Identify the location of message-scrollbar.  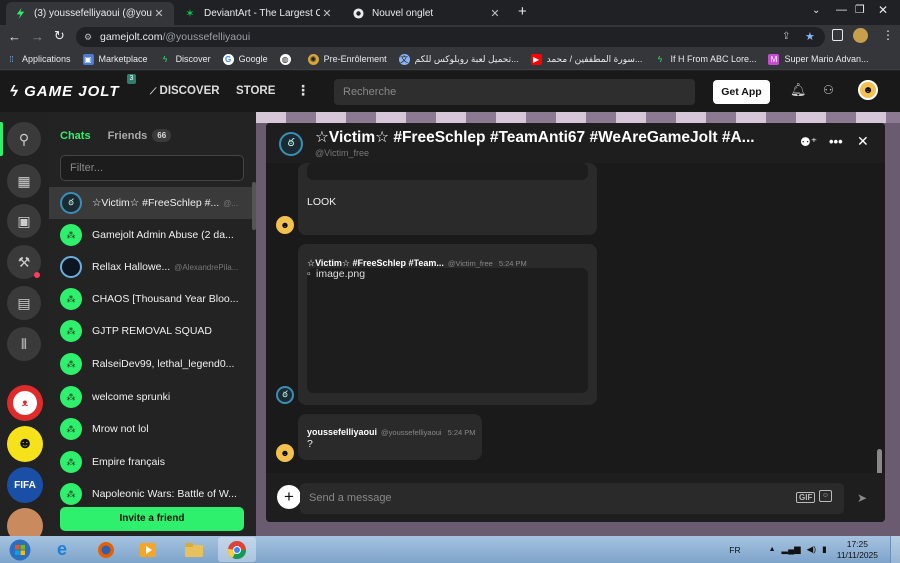
(879, 462).